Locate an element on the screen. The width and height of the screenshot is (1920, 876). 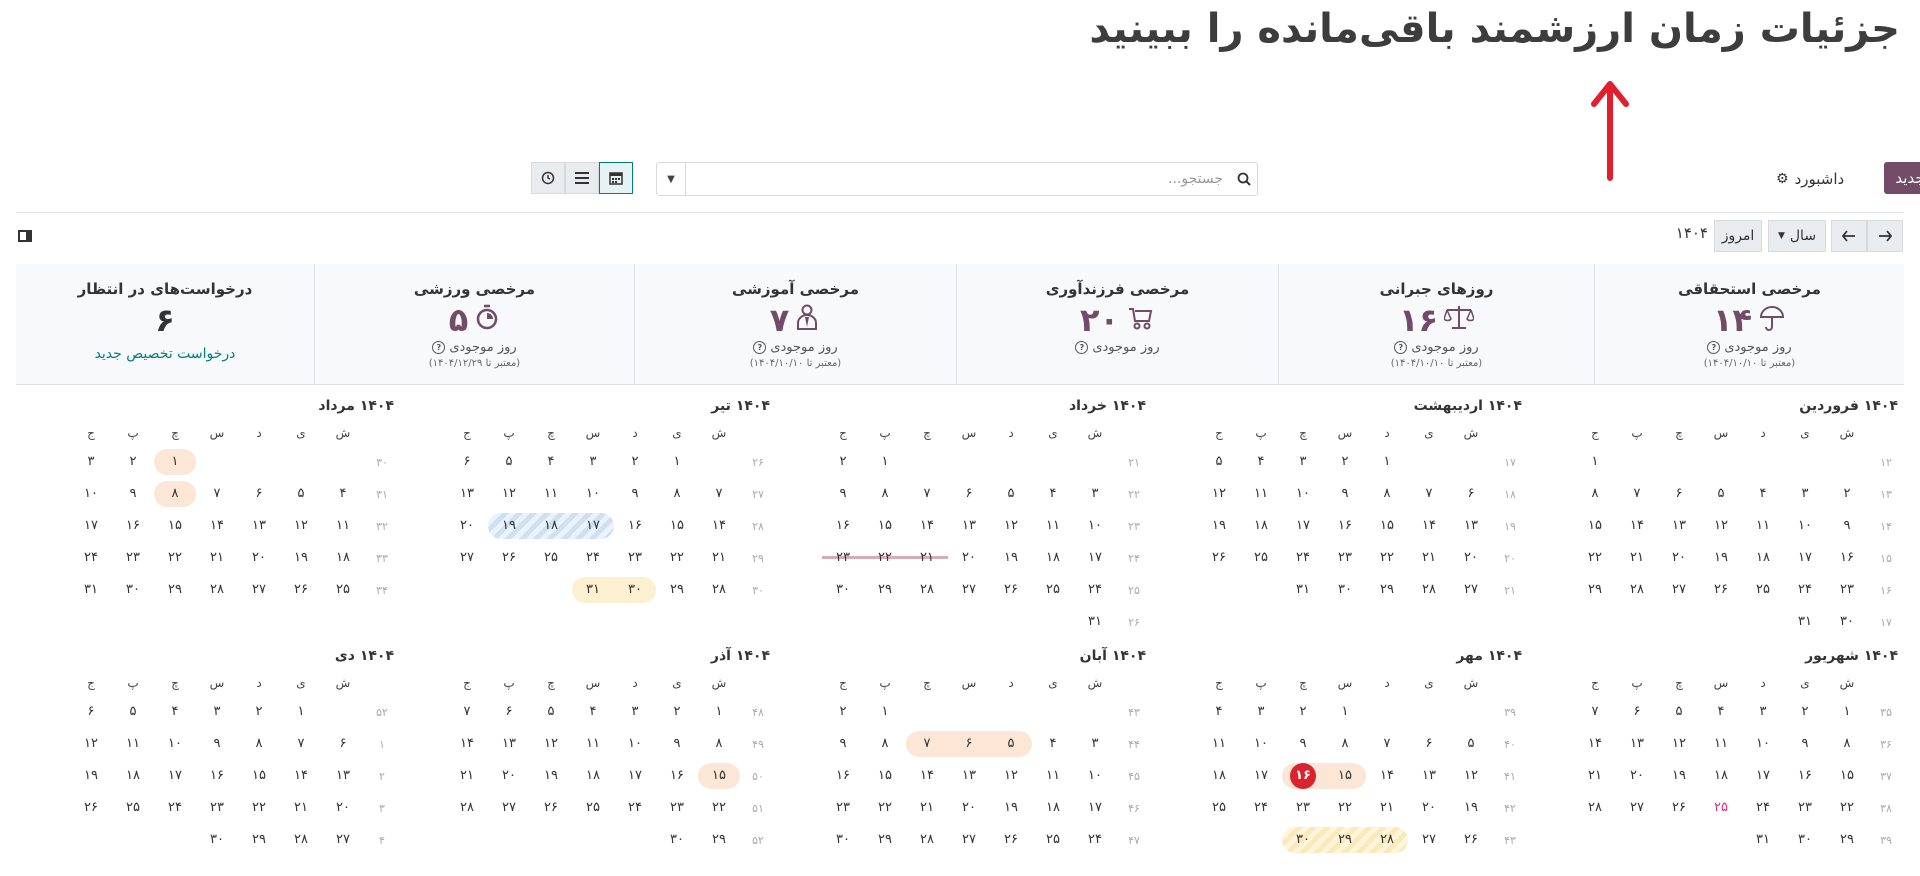
day-cell: ۲۷ is located at coordinates (969, 590).